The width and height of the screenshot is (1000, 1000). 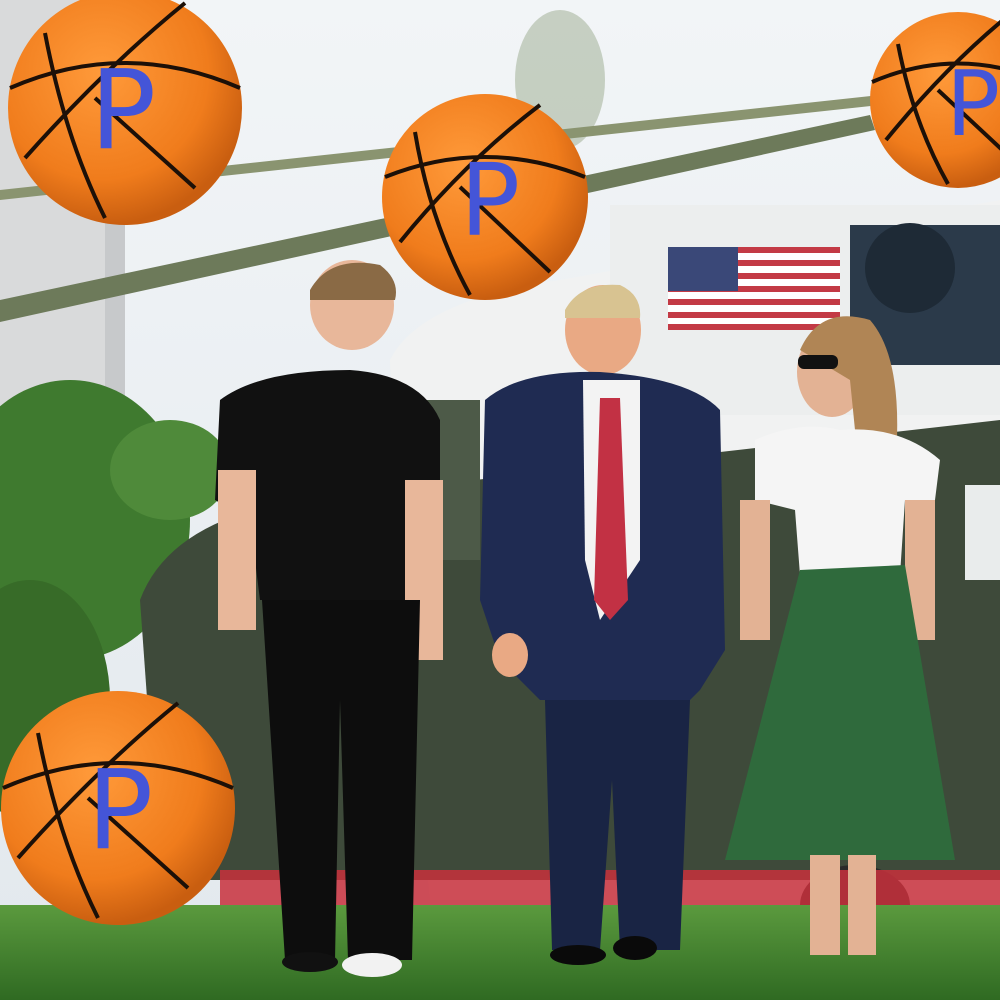 I want to click on basketball-top-left: P, so click(x=125, y=112).